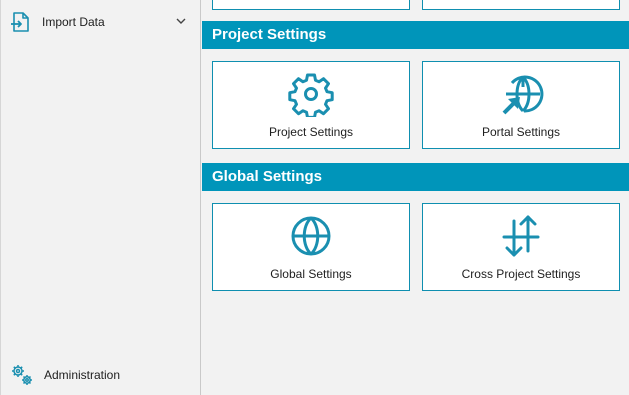  I want to click on project-settings-tile: Project Settings, so click(311, 105).